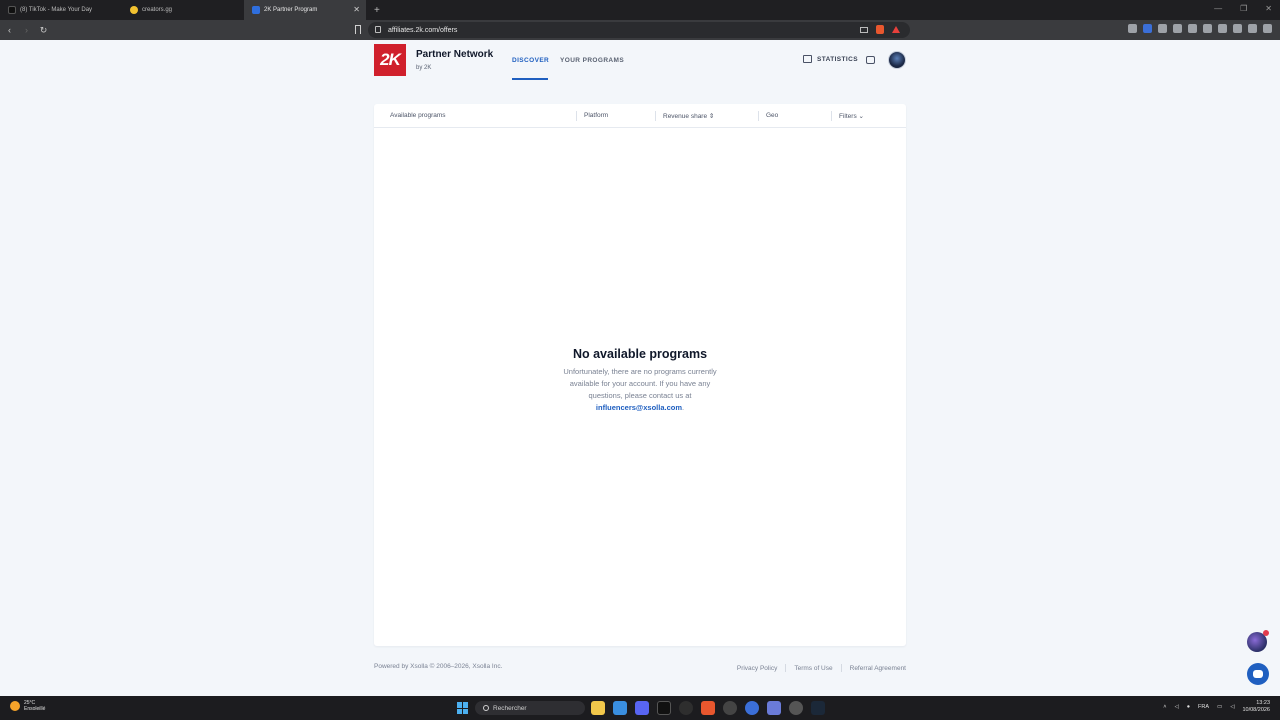 Image resolution: width=1280 pixels, height=720 pixels. Describe the element at coordinates (377, 10) in the screenshot. I see `new-tab-button: +` at that location.